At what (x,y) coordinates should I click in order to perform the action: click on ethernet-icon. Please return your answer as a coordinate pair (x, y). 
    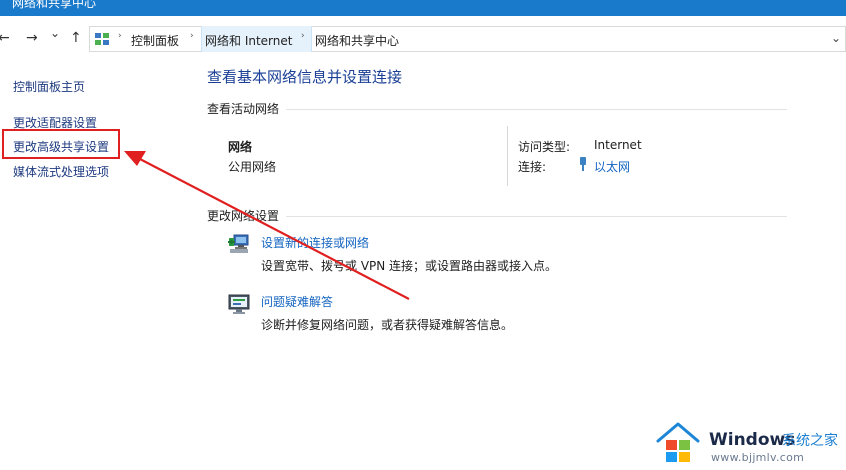
    Looking at the image, I should click on (583, 164).